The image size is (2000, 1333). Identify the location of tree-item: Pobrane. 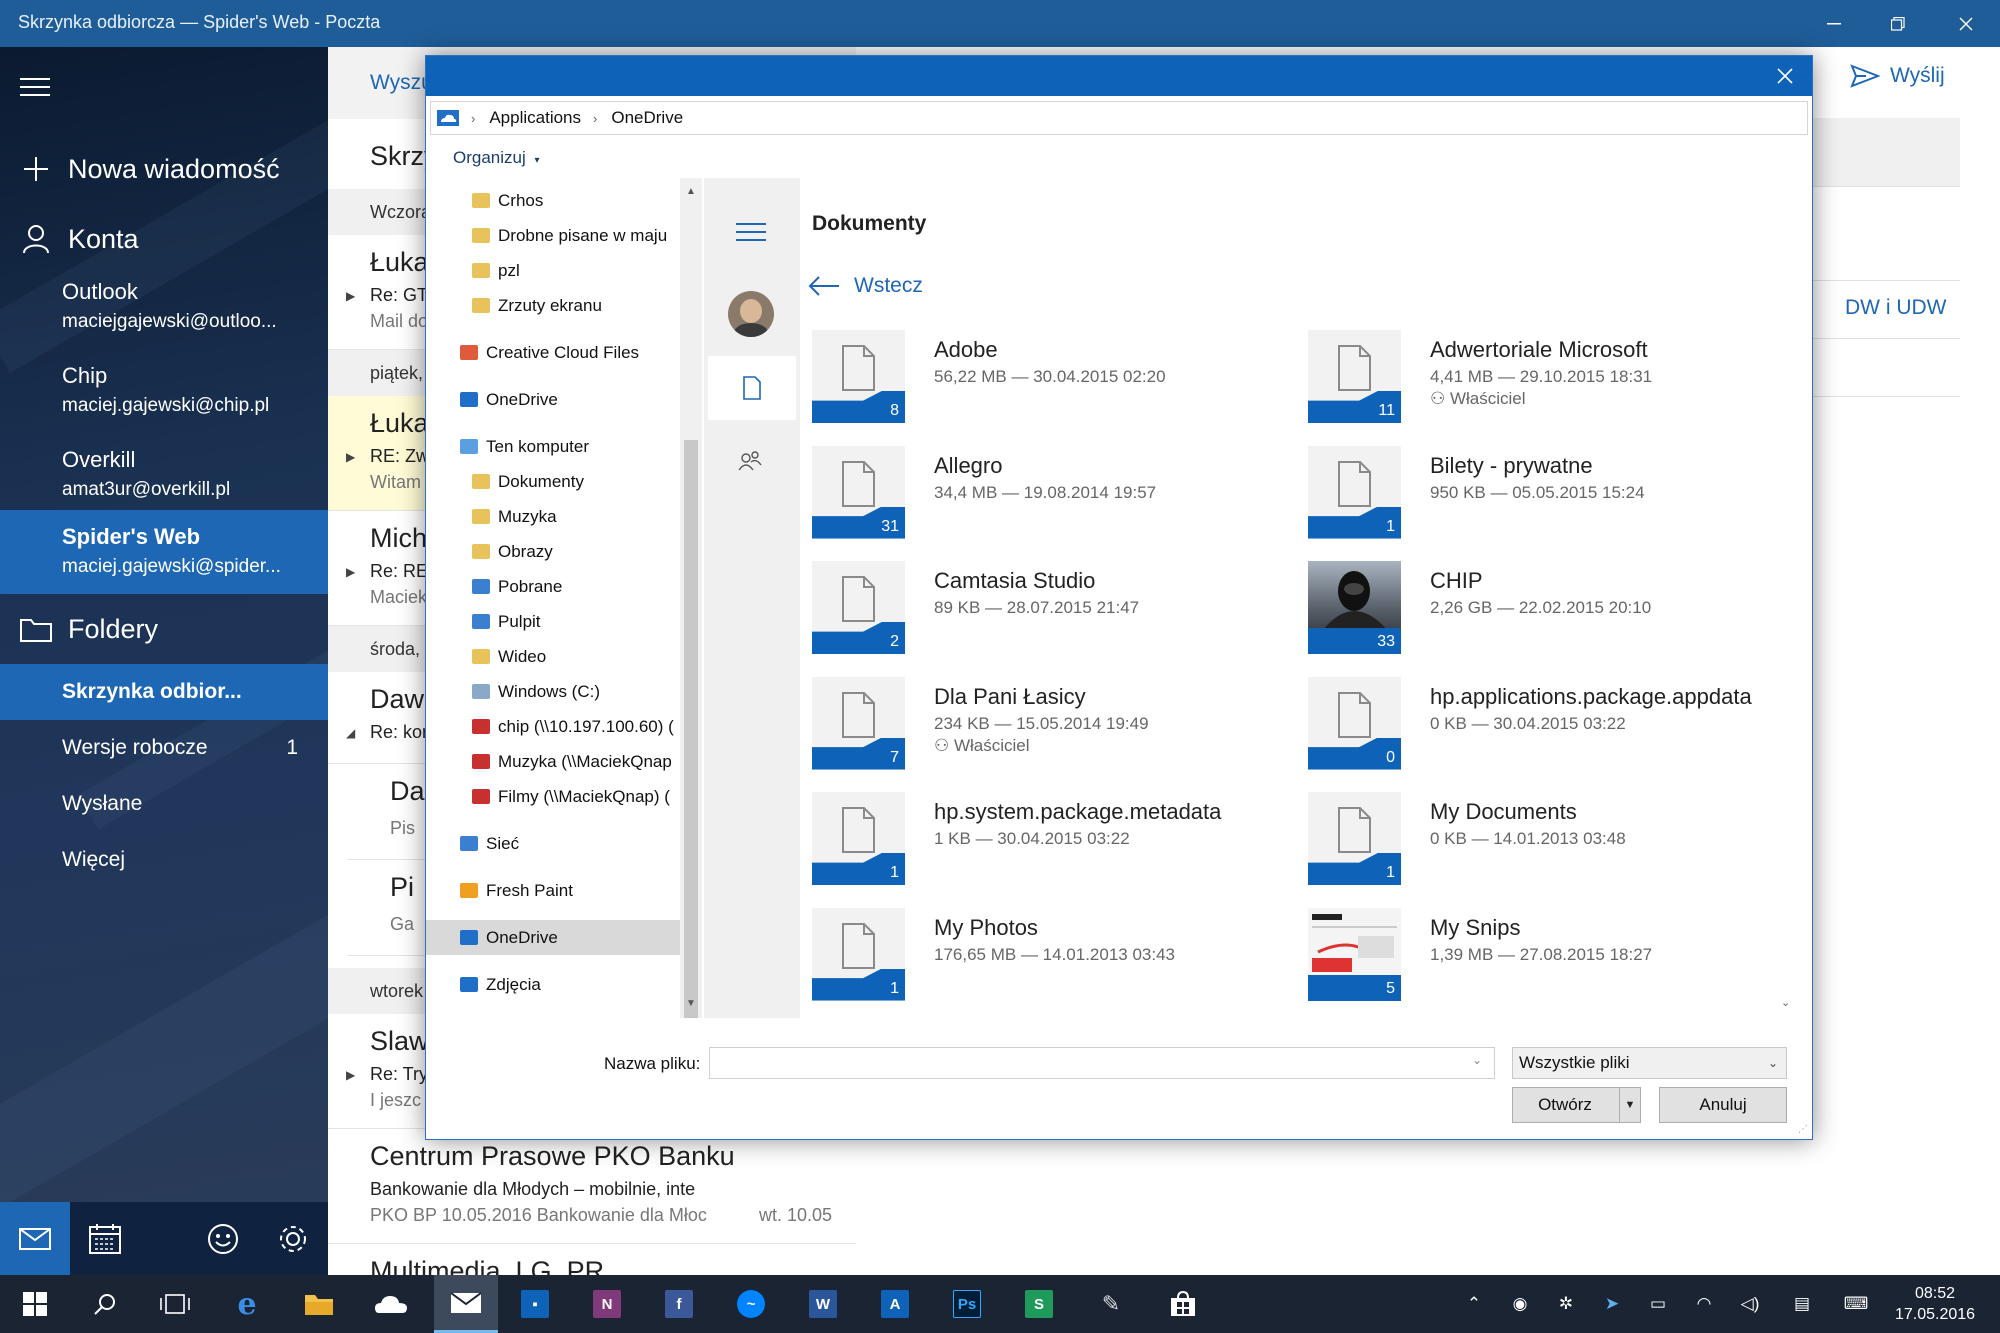
(554, 586).